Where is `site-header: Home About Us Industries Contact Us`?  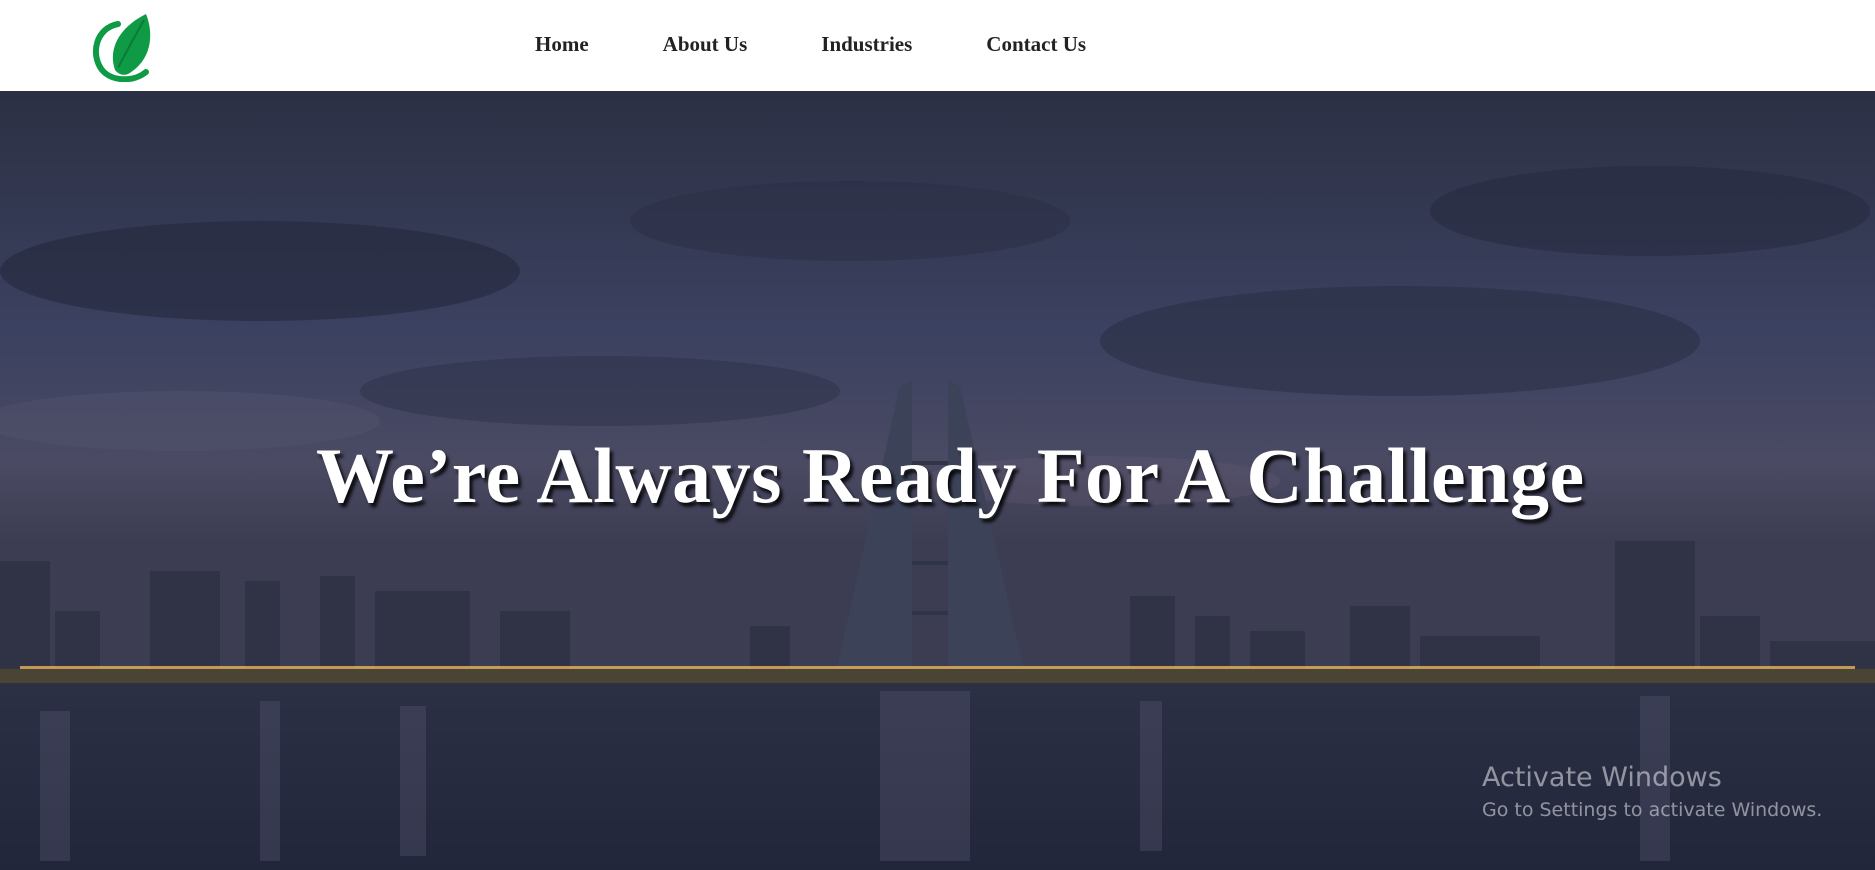 site-header: Home About Us Industries Contact Us is located at coordinates (937, 45).